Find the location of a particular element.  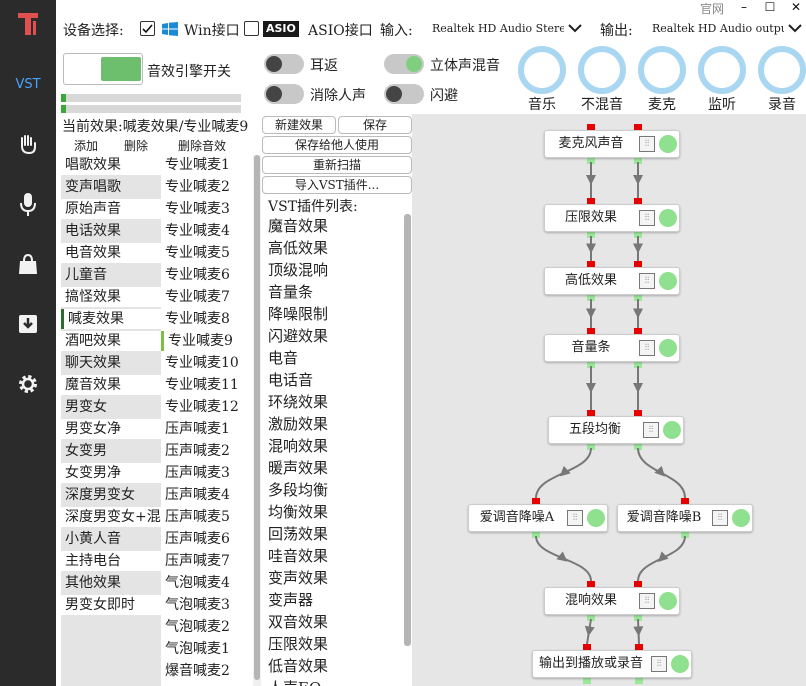

vst-plugin-item: 魔音效果 is located at coordinates (334, 226).